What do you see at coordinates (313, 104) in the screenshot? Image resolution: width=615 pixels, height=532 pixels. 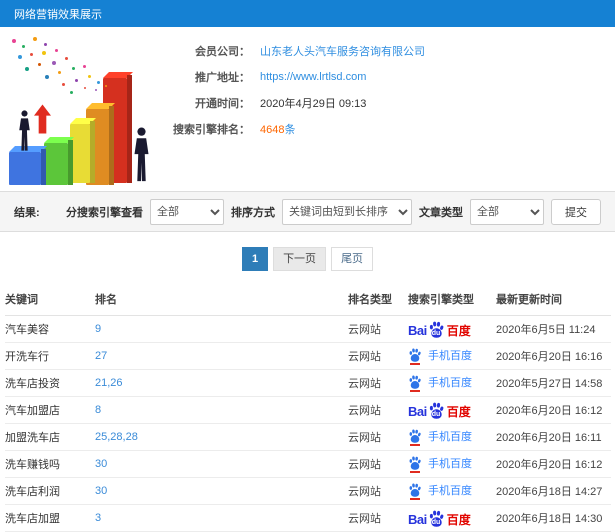 I see `open-time-value: 2020年4月29日 09:13` at bounding box center [313, 104].